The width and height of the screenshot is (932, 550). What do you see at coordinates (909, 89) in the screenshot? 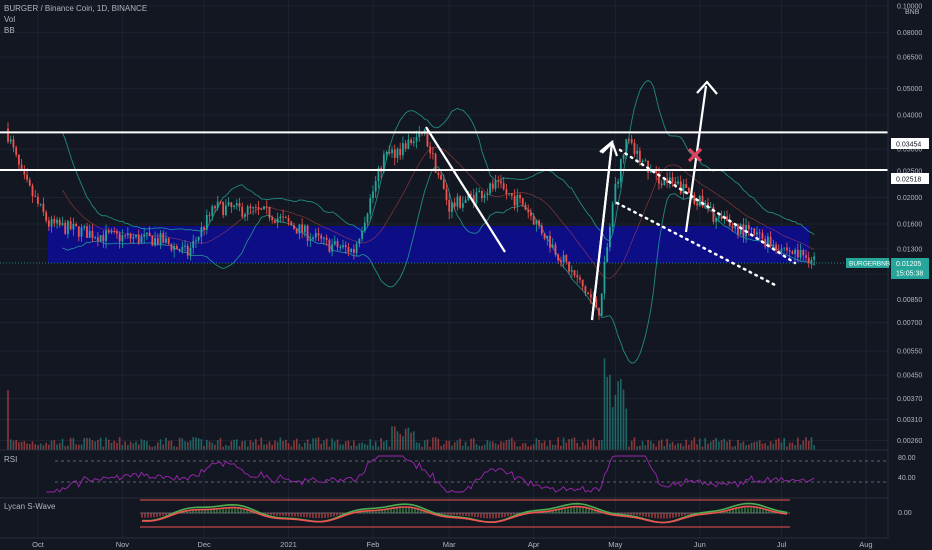
I see `price-tick-label: 0.05000` at bounding box center [909, 89].